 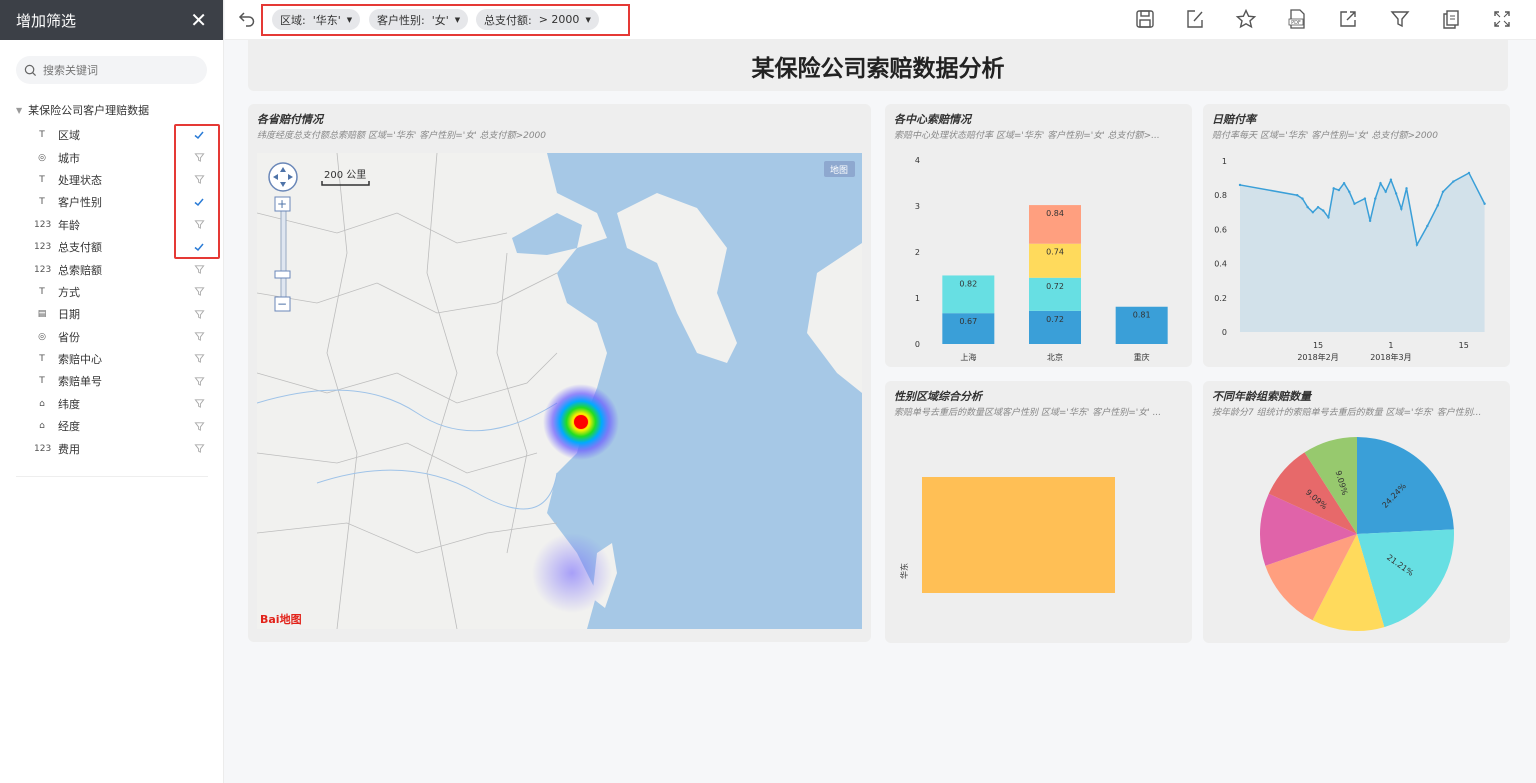 What do you see at coordinates (1502, 19) in the screenshot?
I see `fullscreen-icon` at bounding box center [1502, 19].